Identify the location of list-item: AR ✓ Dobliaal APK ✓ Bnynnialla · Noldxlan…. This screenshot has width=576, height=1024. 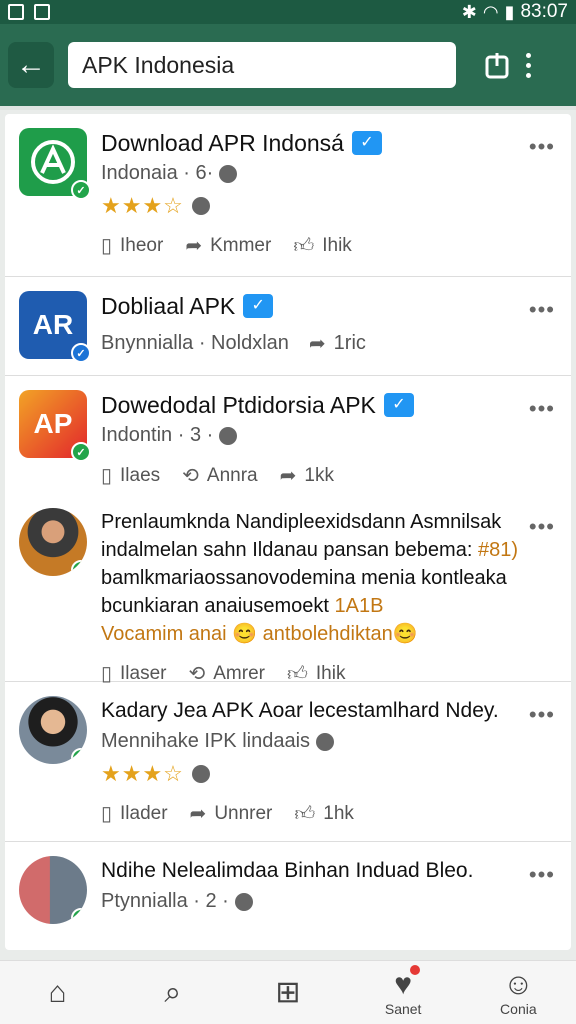
(288, 326).